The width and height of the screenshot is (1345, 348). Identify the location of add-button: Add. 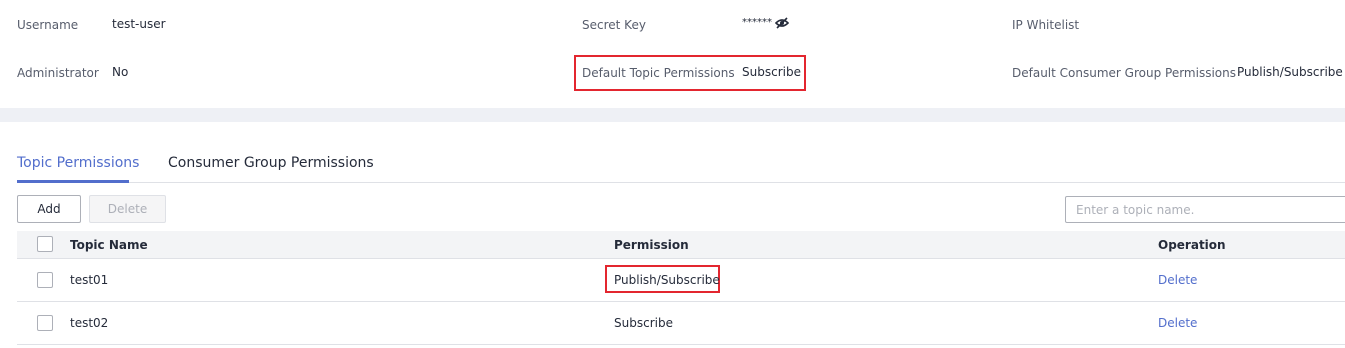
(49, 209).